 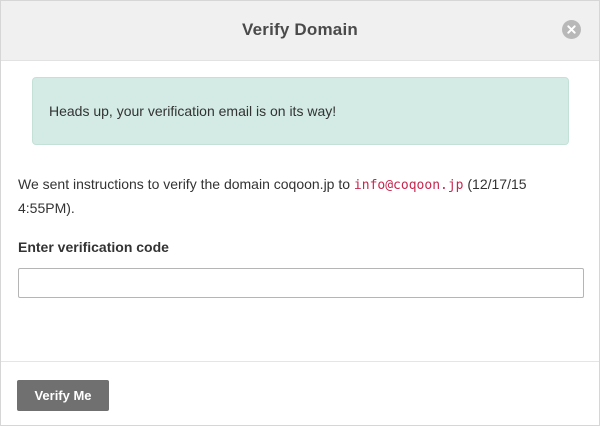 What do you see at coordinates (63, 395) in the screenshot?
I see `verify-me-button: Verify Me` at bounding box center [63, 395].